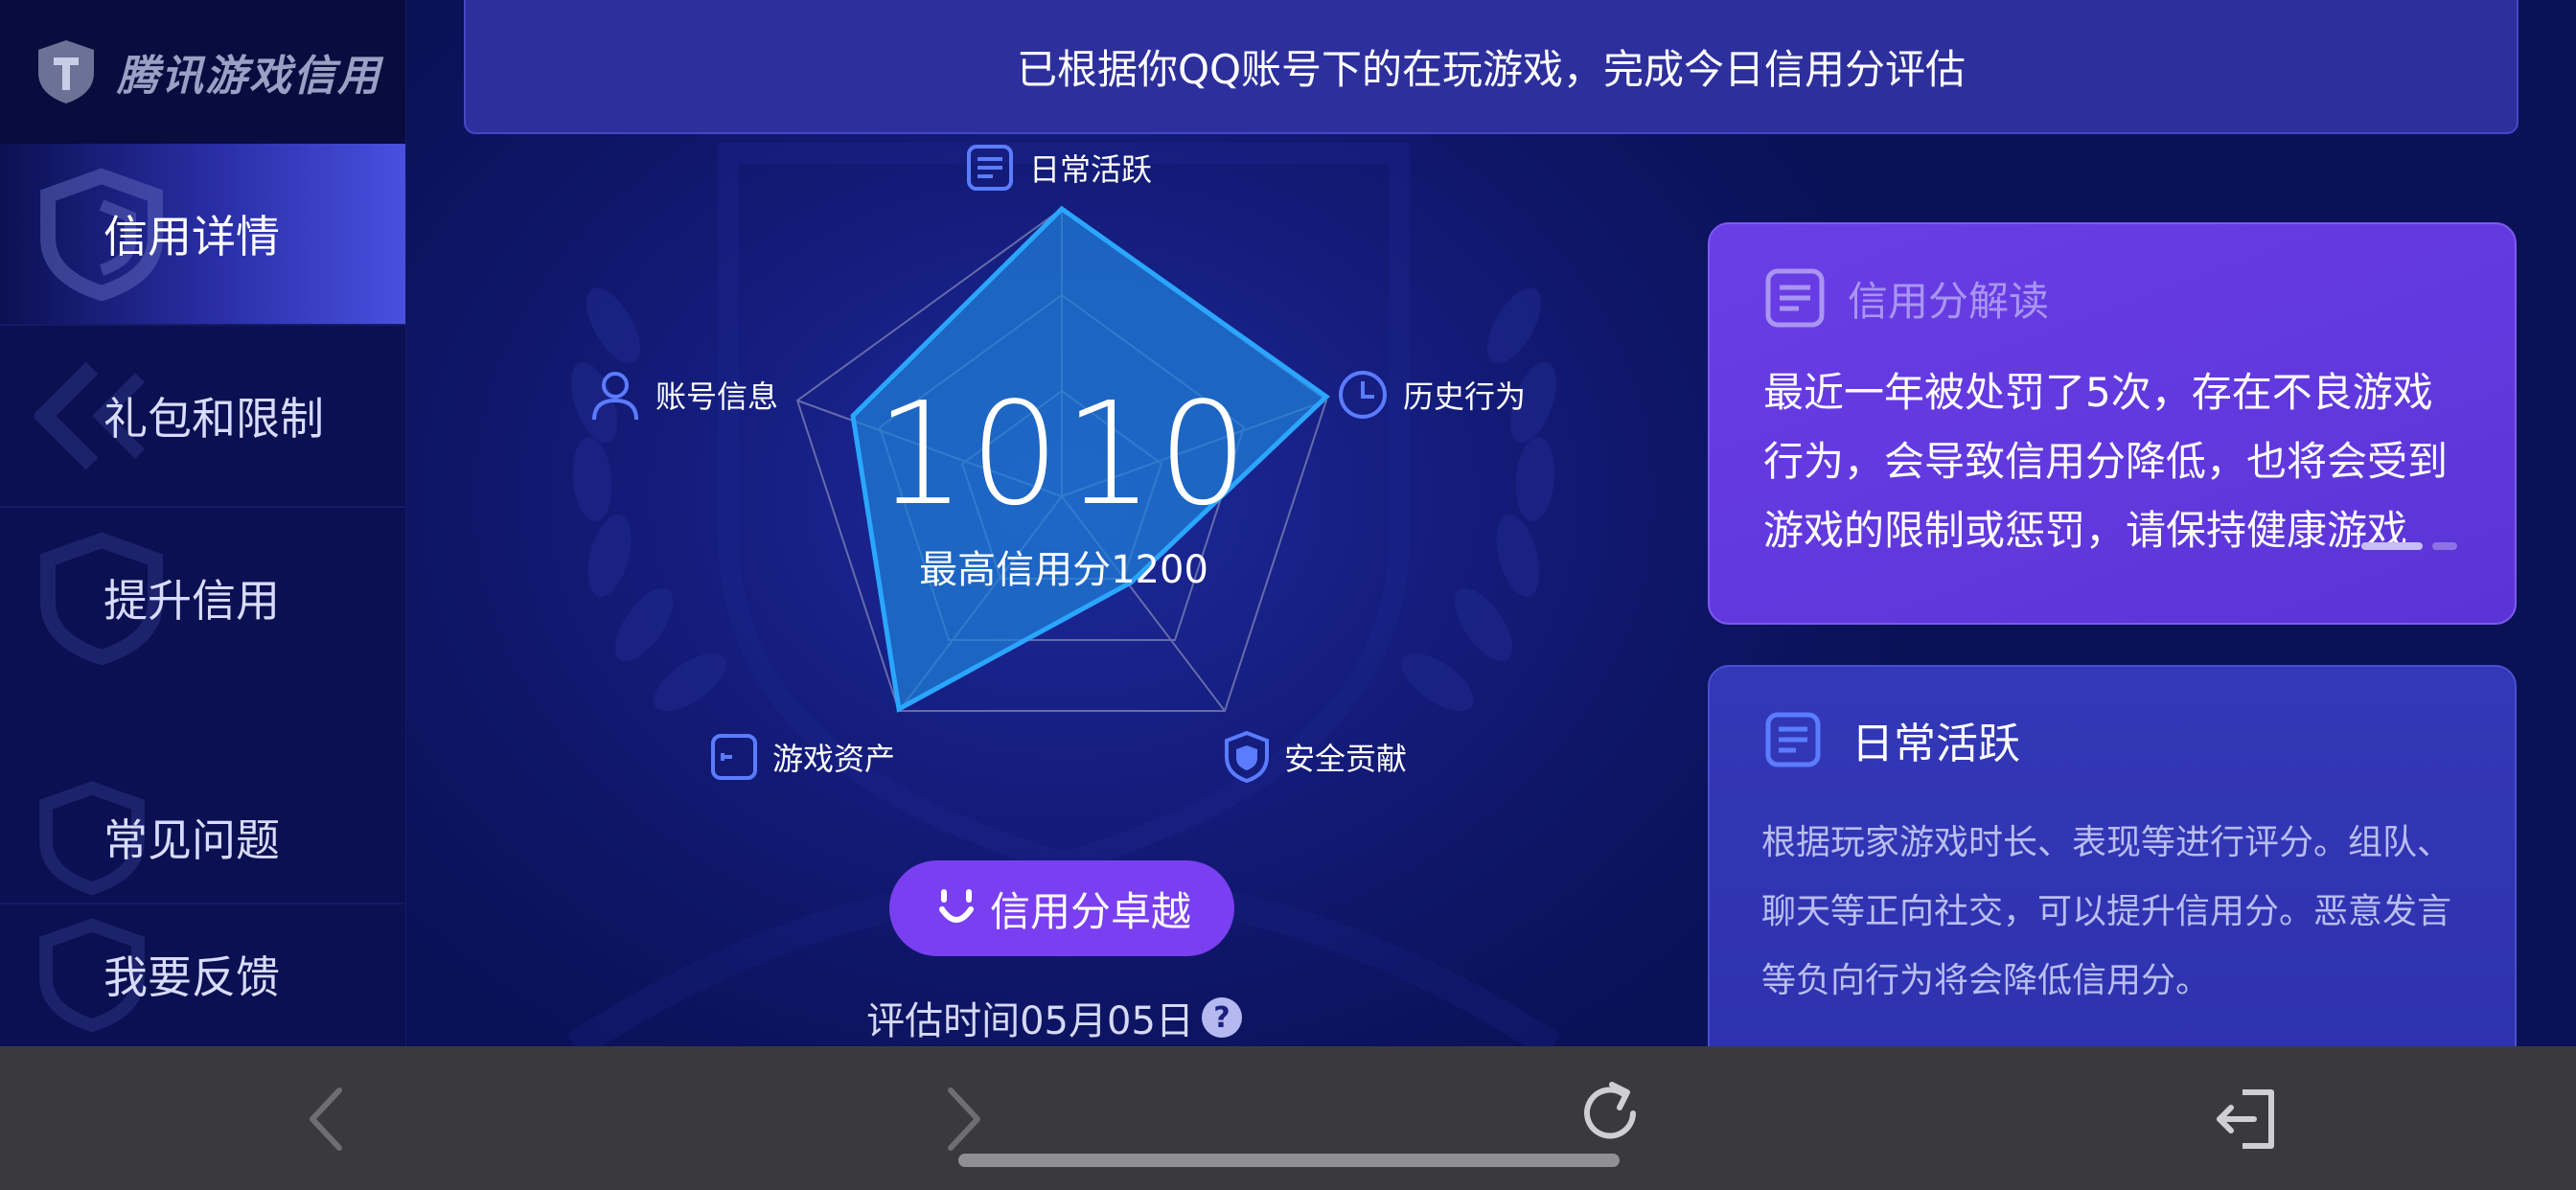  Describe the element at coordinates (192, 237) in the screenshot. I see `sidebar-item-label: 信用详情` at that location.